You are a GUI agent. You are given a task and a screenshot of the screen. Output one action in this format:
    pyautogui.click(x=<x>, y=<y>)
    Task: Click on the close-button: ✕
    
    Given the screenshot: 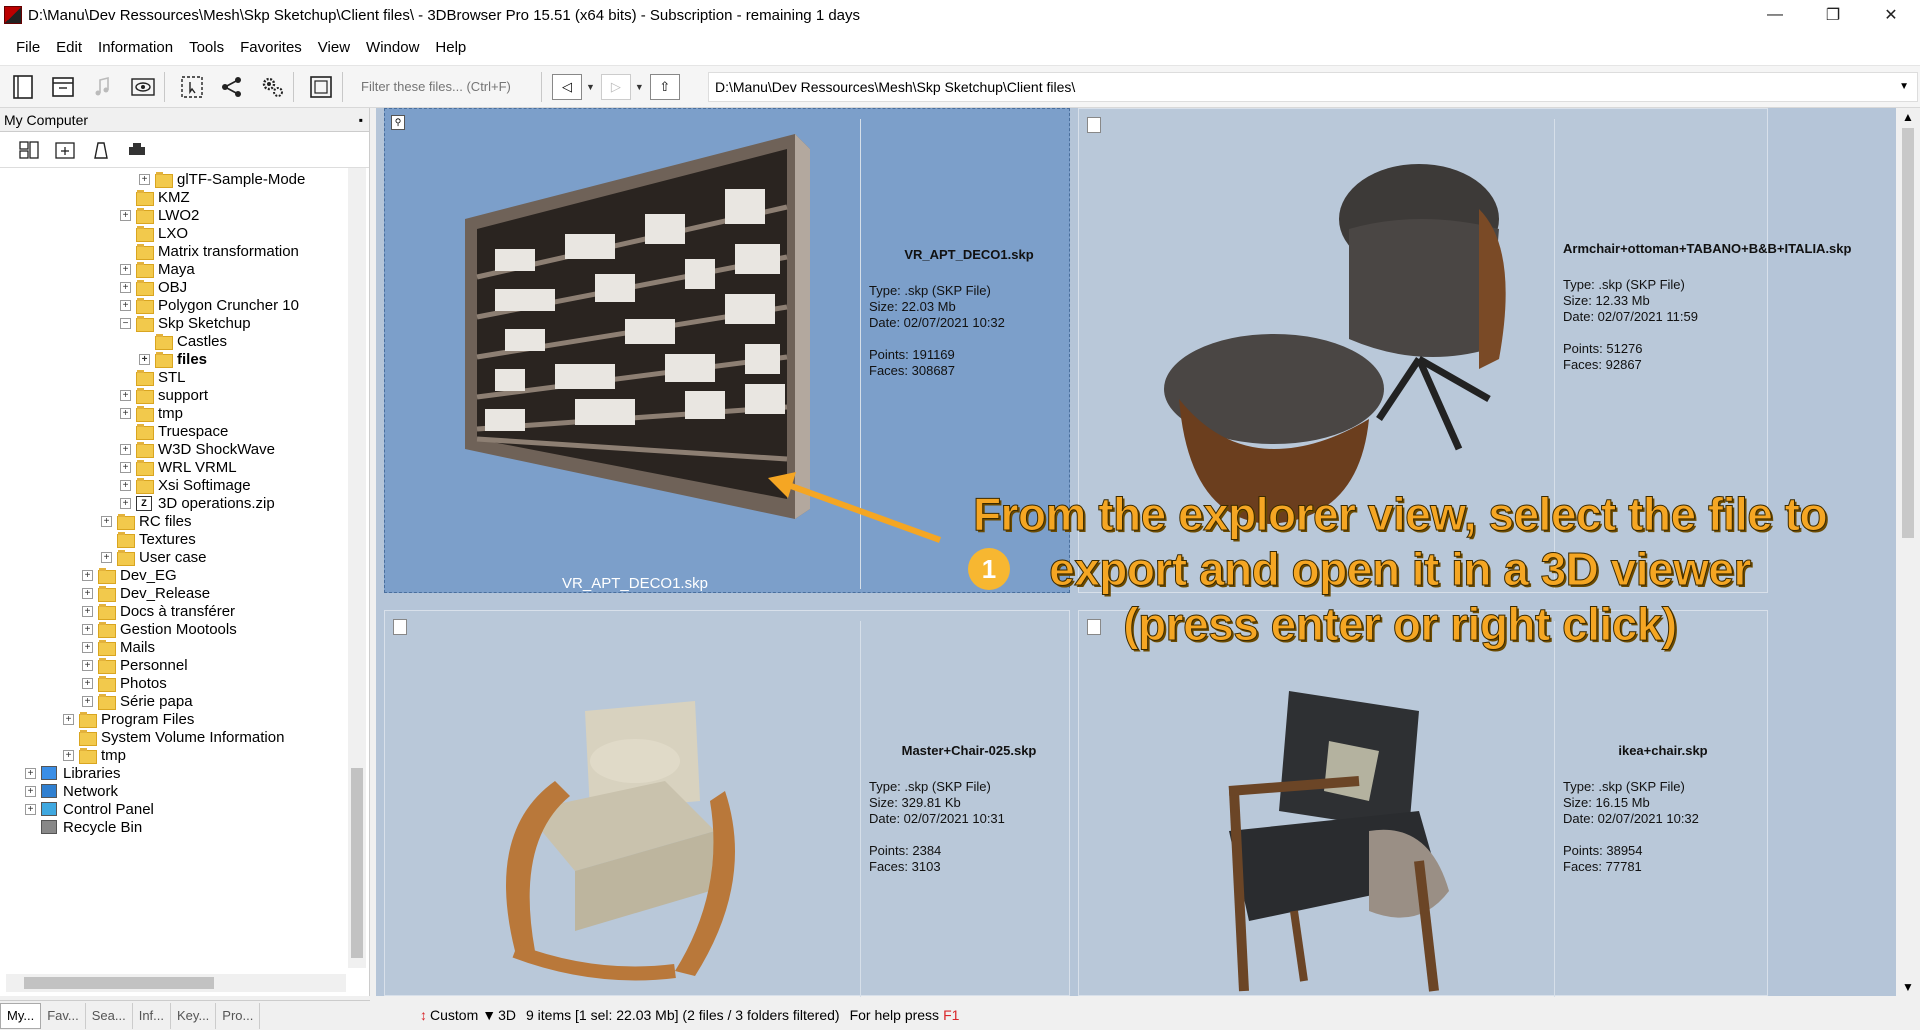 What is the action you would take?
    pyautogui.click(x=1891, y=15)
    